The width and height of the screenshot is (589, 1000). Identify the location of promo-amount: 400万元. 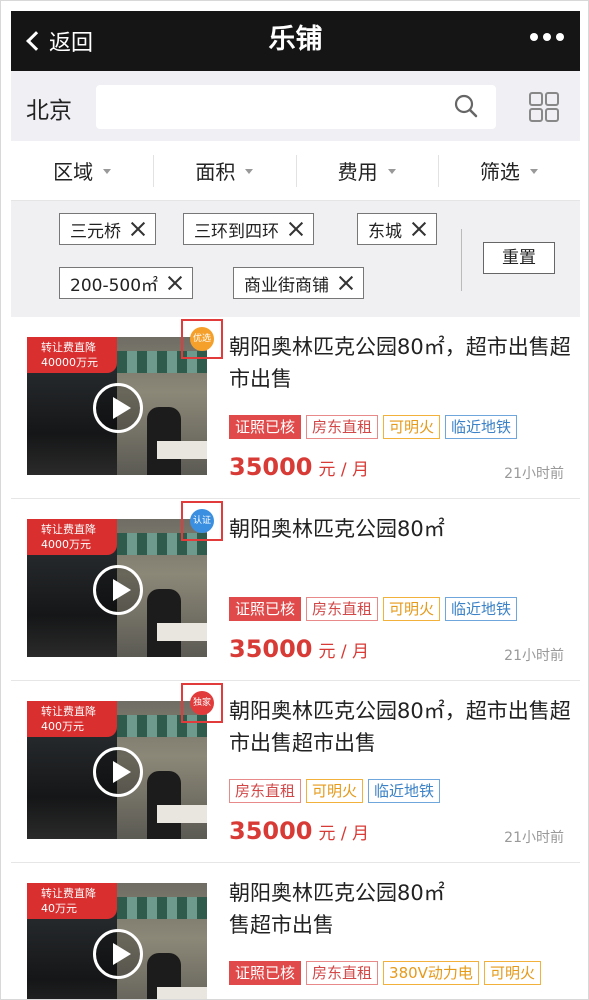
(62, 726).